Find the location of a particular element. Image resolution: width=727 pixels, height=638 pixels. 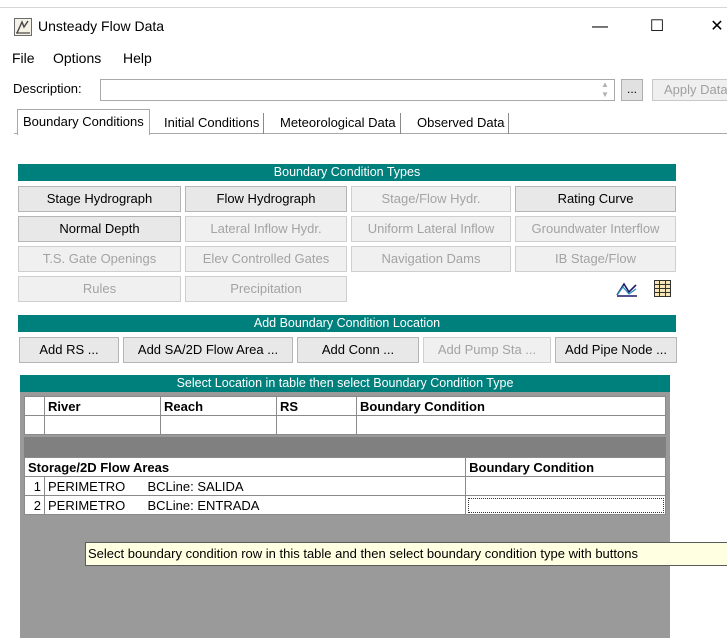

normal-depth-button: Normal Depth is located at coordinates (99, 229).